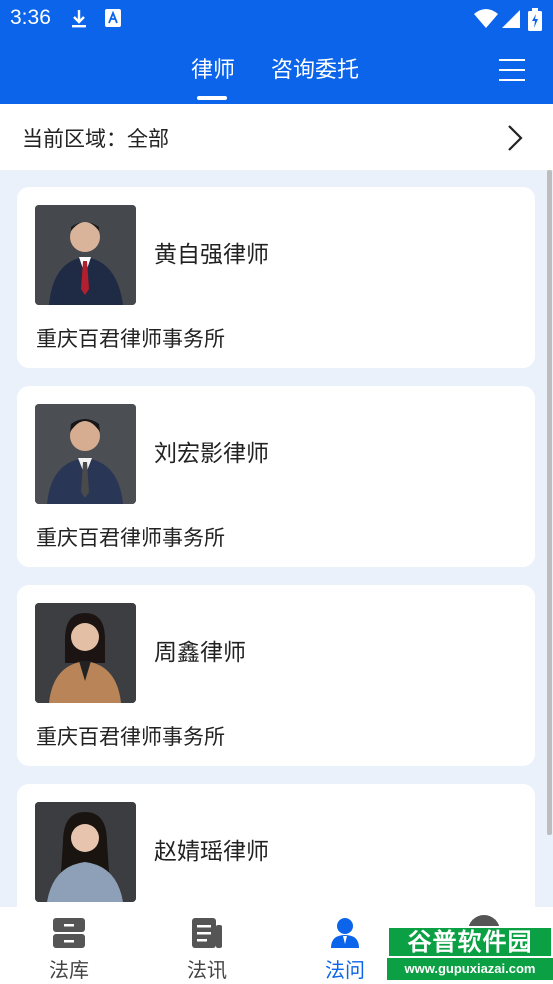 Image resolution: width=553 pixels, height=984 pixels. I want to click on tab-lawyer: 律师, so click(213, 68).